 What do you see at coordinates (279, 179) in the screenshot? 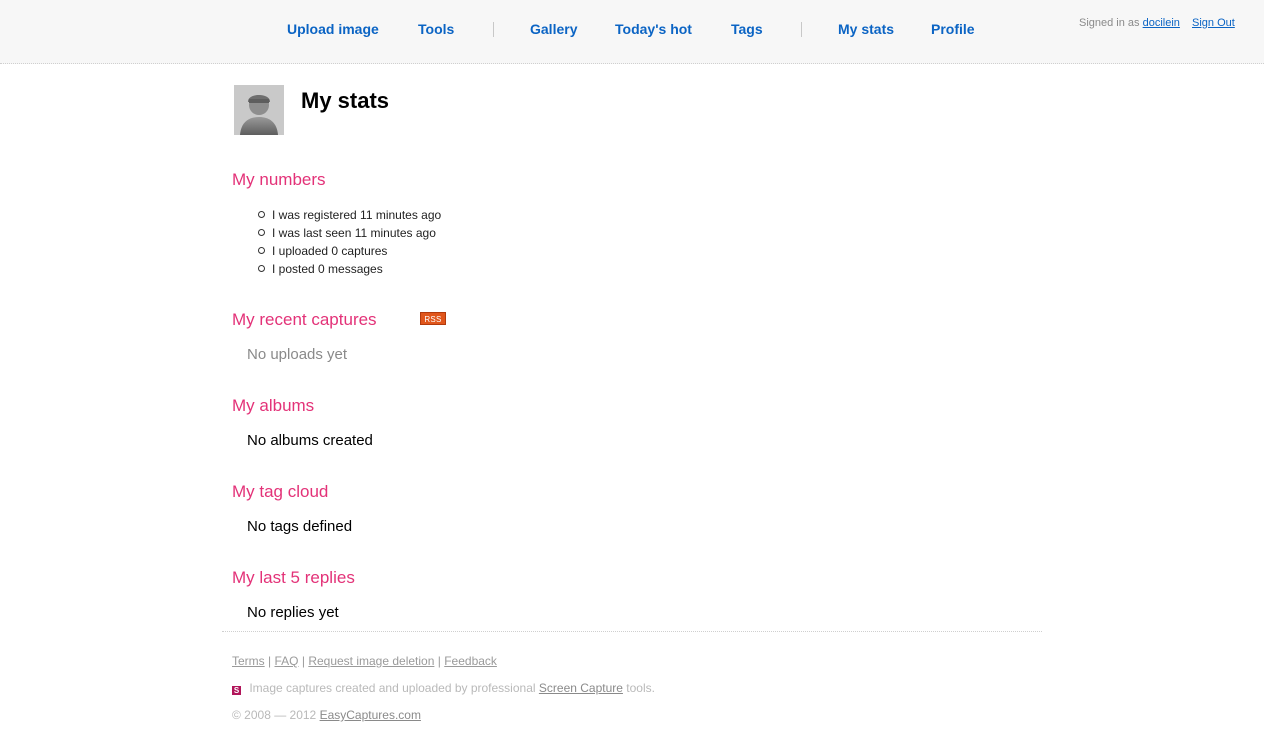
I see `section-title-my-numbers: My numbers` at bounding box center [279, 179].